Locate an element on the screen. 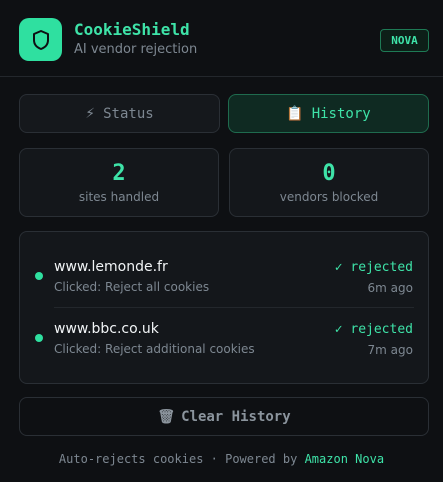  stat-sites-handled: 2 sites handled is located at coordinates (119, 182).